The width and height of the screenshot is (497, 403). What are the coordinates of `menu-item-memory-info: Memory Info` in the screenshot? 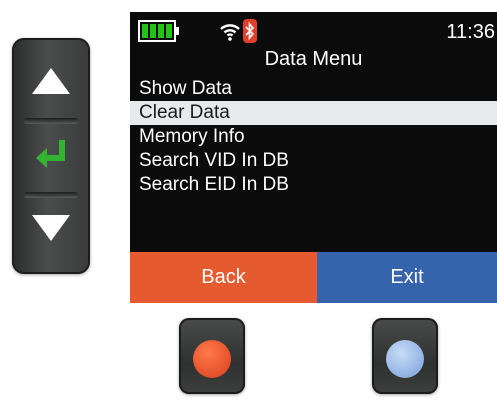 It's located at (313, 137).